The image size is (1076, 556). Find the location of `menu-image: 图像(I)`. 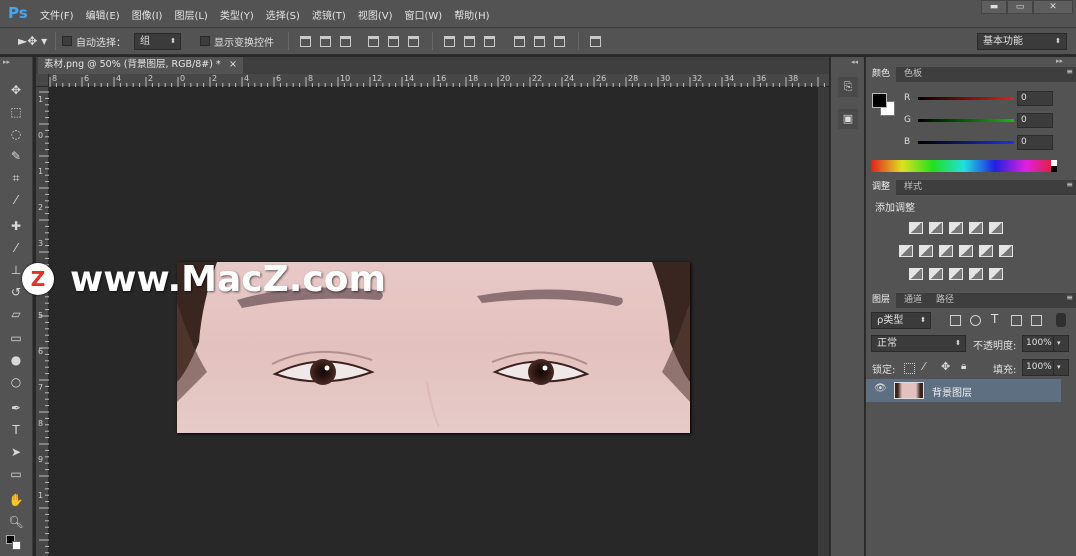

menu-image: 图像(I) is located at coordinates (147, 14).